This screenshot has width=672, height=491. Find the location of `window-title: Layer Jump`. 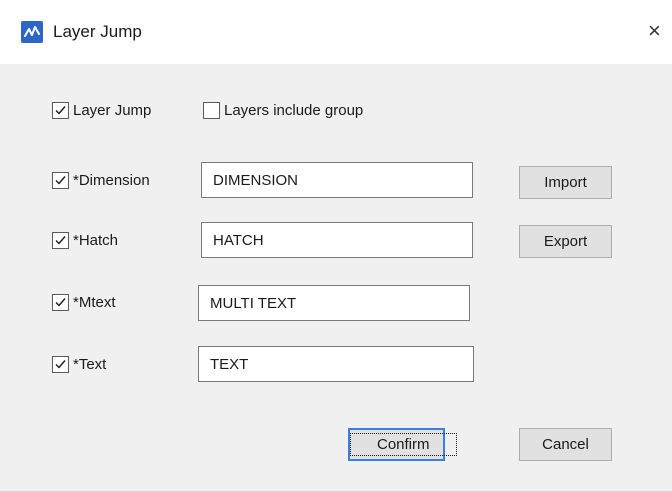

window-title: Layer Jump is located at coordinates (97, 31).